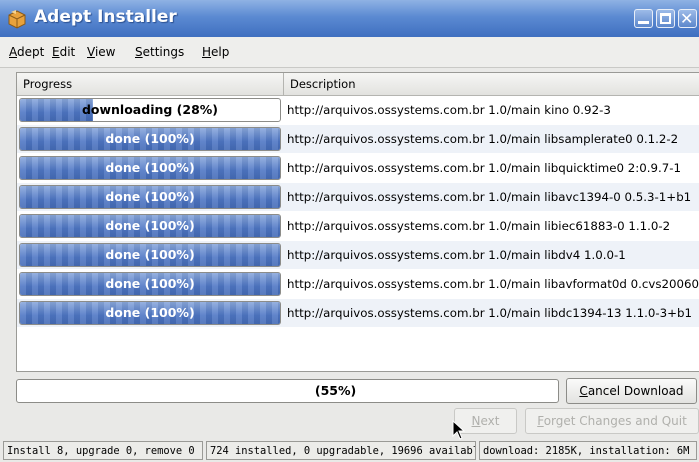 Image resolution: width=699 pixels, height=462 pixels. I want to click on package-icon, so click(17, 19).